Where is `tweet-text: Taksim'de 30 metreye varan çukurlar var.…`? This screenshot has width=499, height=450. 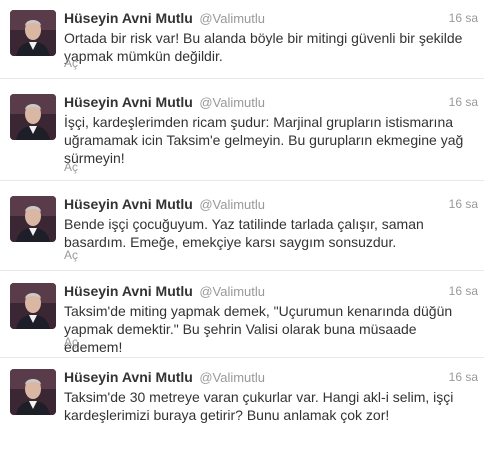
tweet-text: Taksim'de 30 metreye varan çukurlar var.… is located at coordinates (259, 406).